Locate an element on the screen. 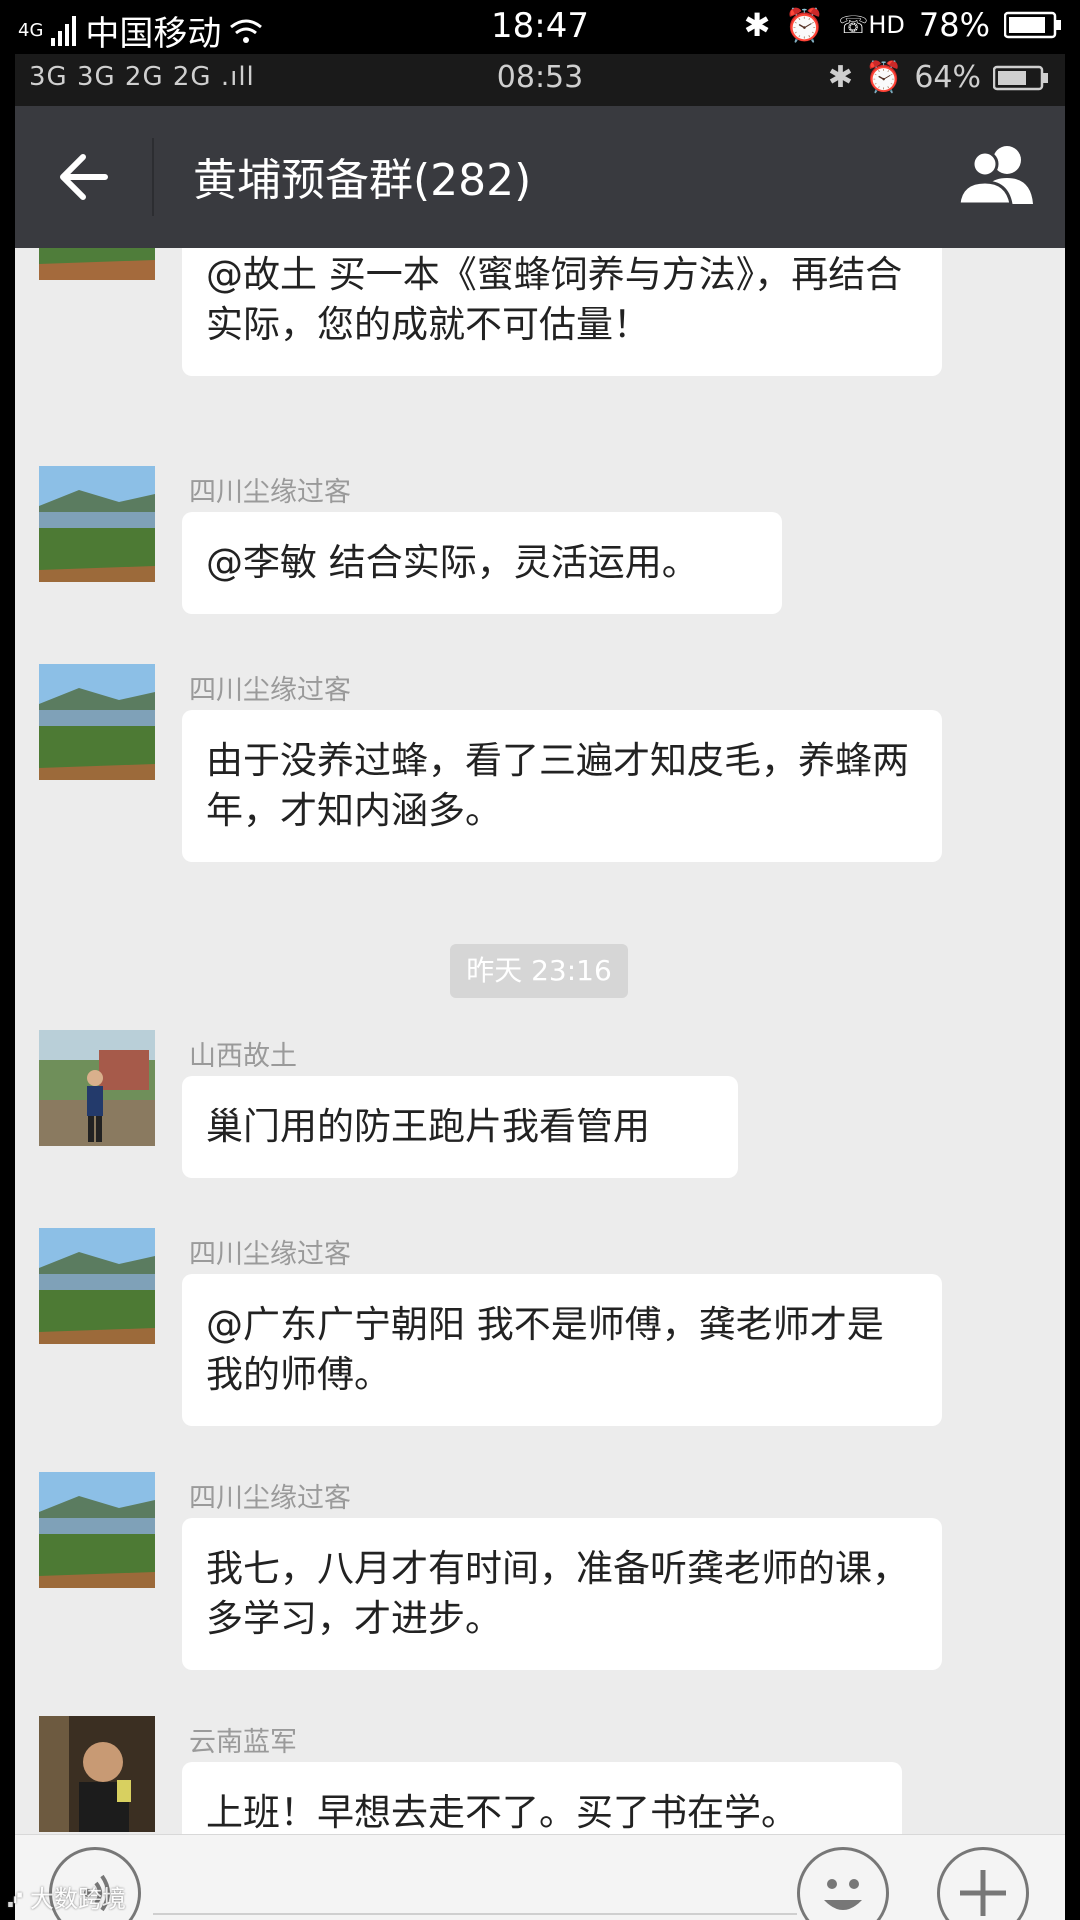  sender-name: 云南蓝军 is located at coordinates (243, 1742).